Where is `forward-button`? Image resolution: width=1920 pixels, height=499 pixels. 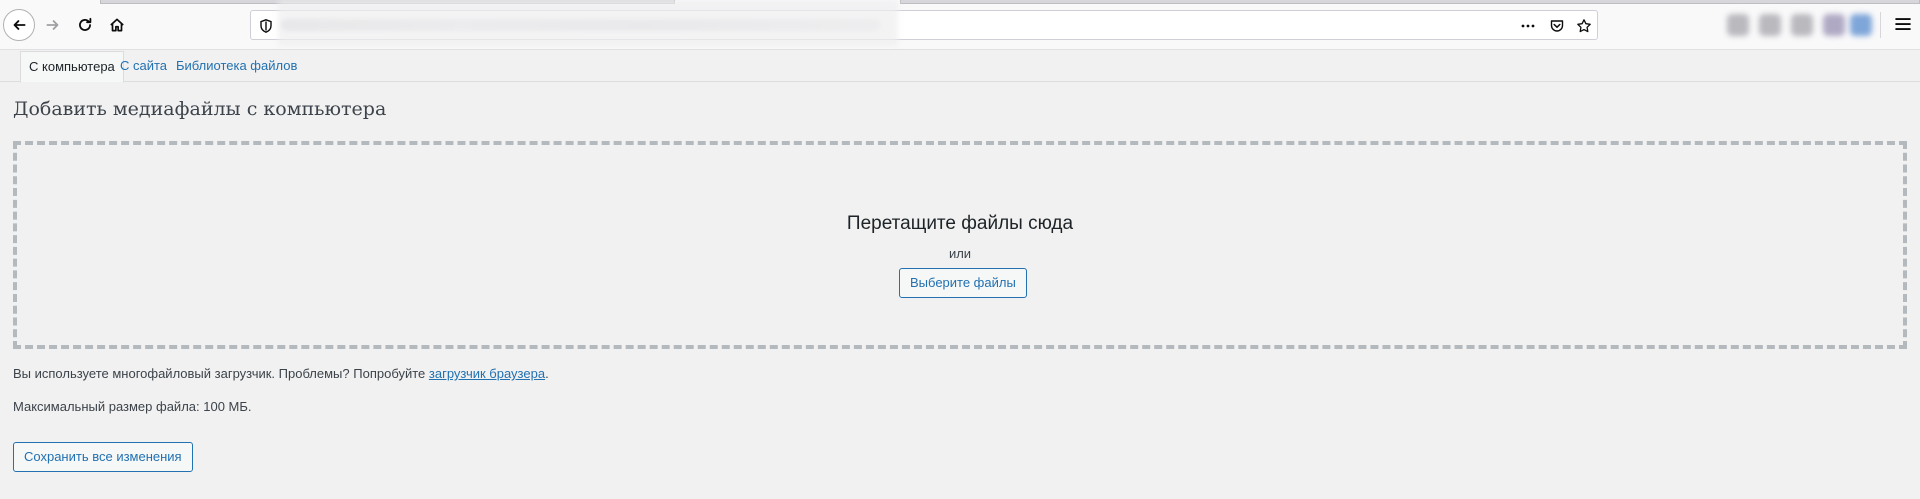 forward-button is located at coordinates (53, 25).